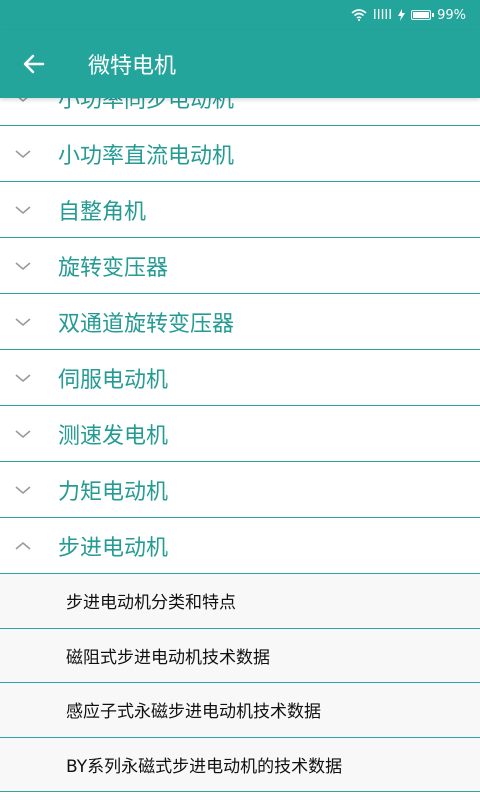 The width and height of the screenshot is (480, 800). Describe the element at coordinates (402, 15) in the screenshot. I see `charging-icon` at that location.